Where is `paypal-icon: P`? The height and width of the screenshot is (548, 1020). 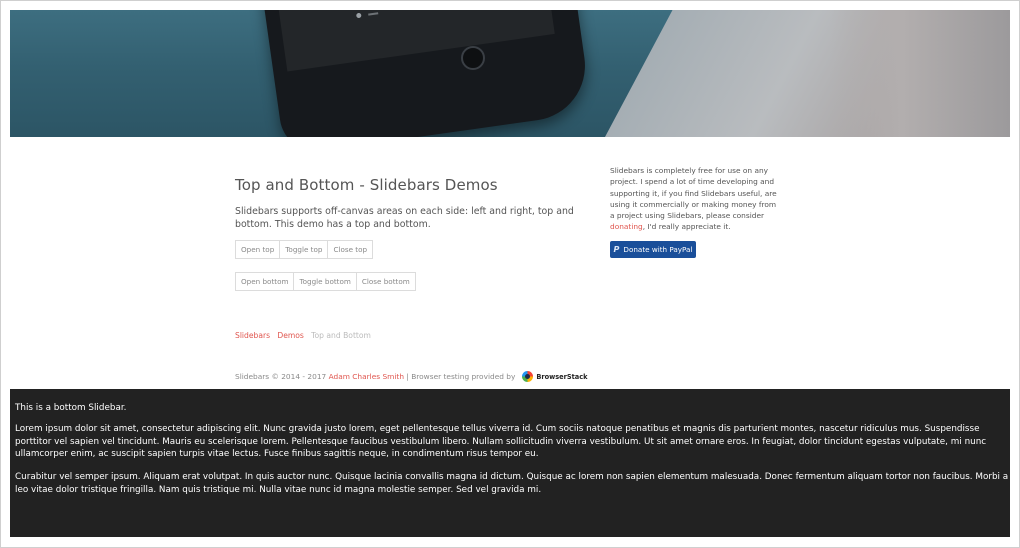 paypal-icon: P is located at coordinates (616, 249).